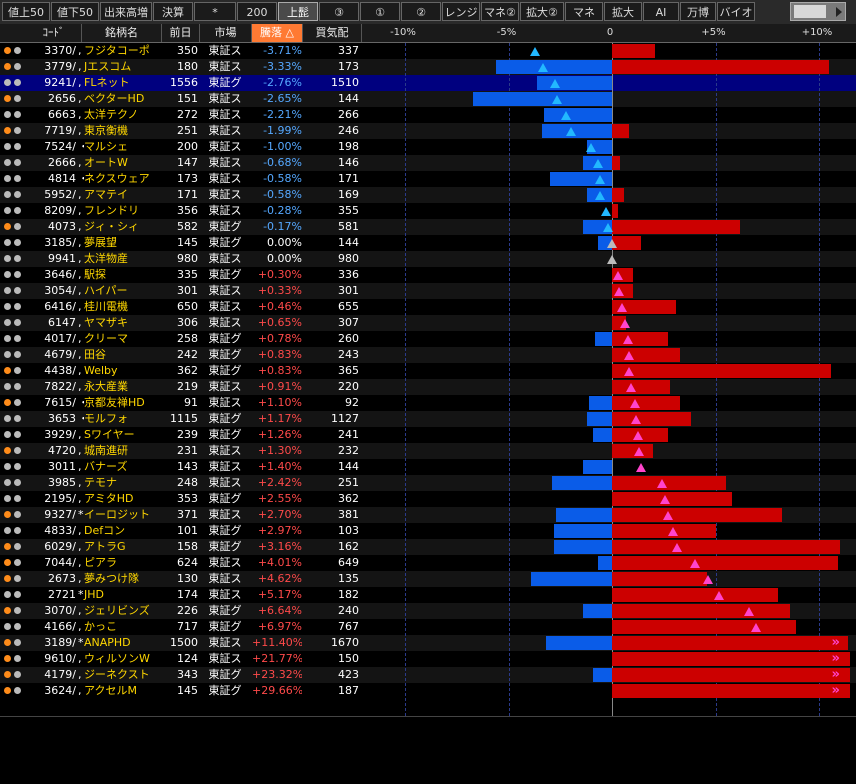  What do you see at coordinates (122, 419) in the screenshot?
I see `stock-name: モルフォ` at bounding box center [122, 419].